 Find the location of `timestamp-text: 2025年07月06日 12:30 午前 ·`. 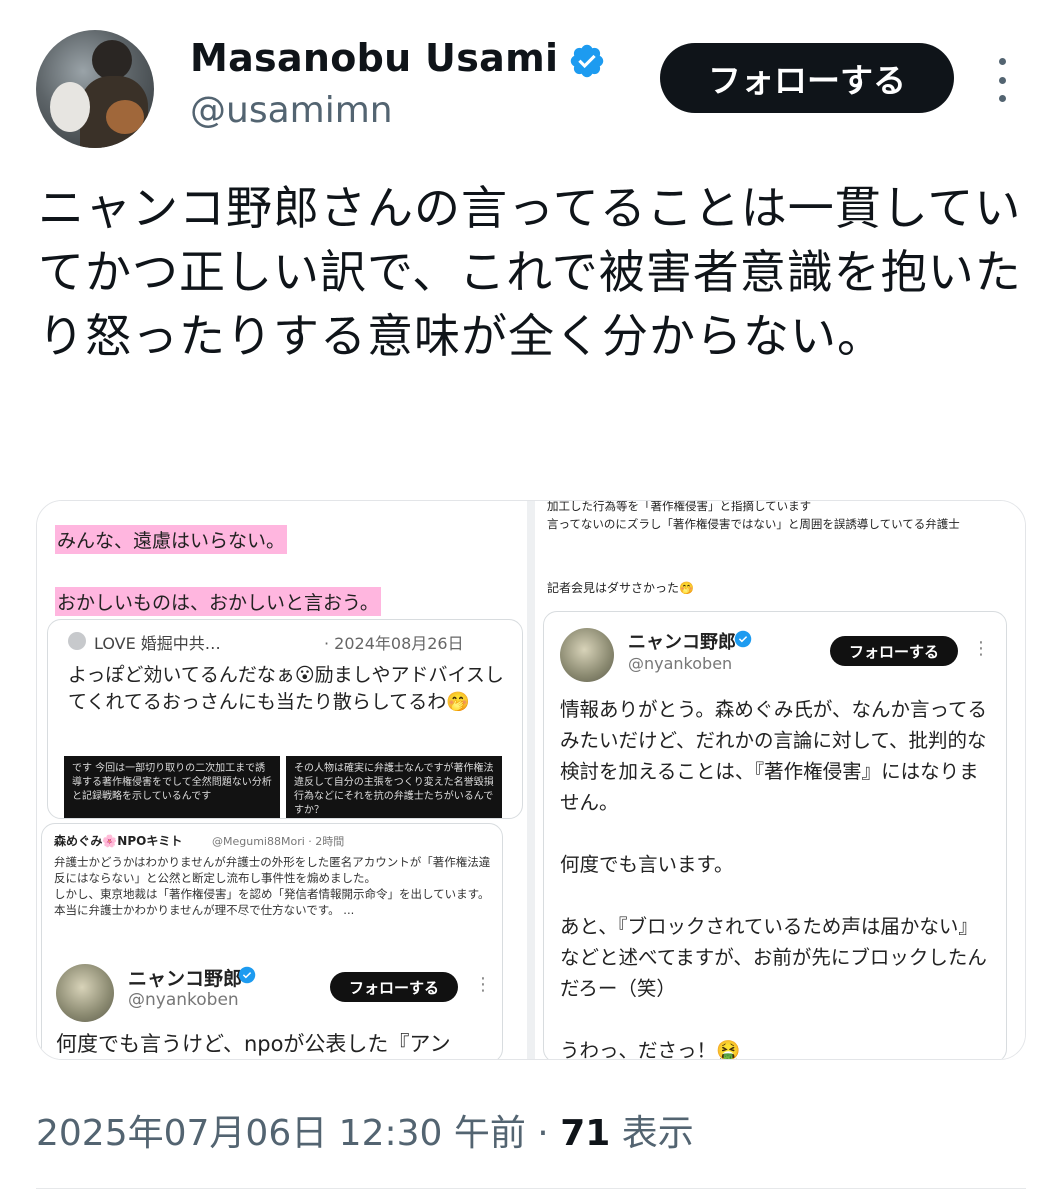

timestamp-text: 2025年07月06日 12:30 午前 · is located at coordinates (298, 1133).